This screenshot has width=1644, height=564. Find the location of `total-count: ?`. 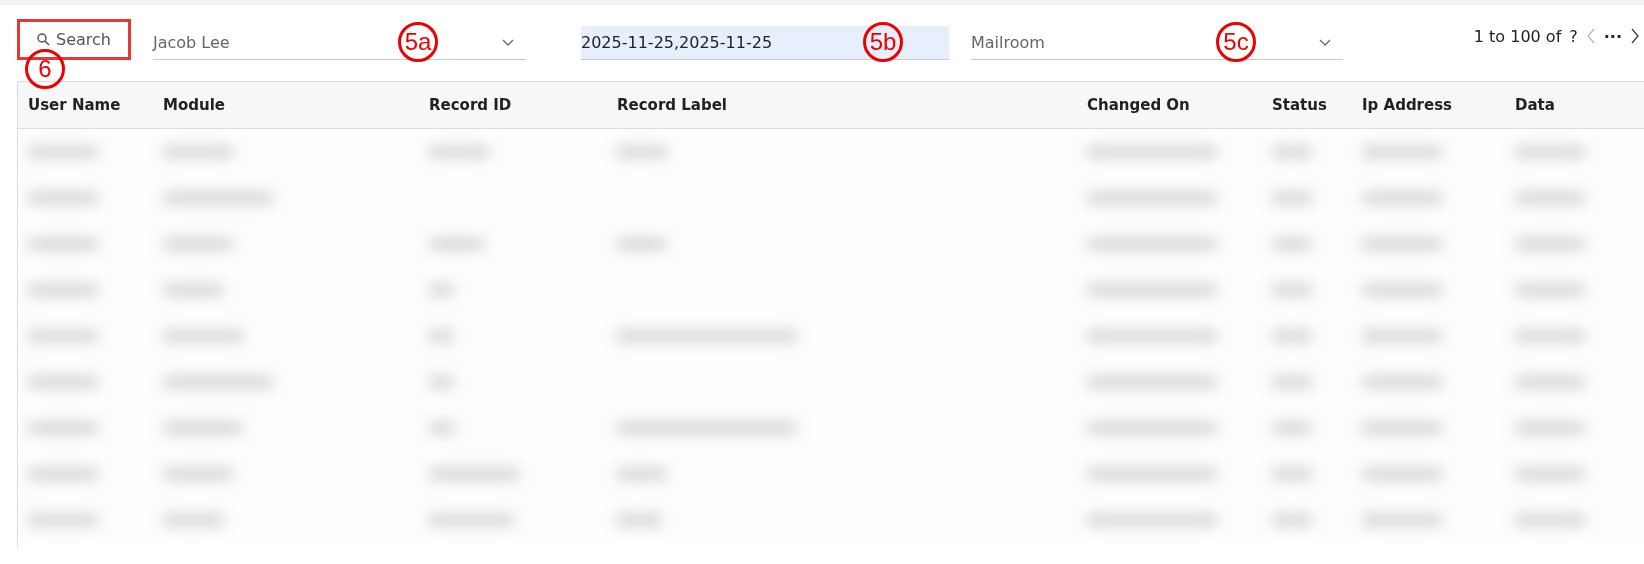

total-count: ? is located at coordinates (1573, 36).